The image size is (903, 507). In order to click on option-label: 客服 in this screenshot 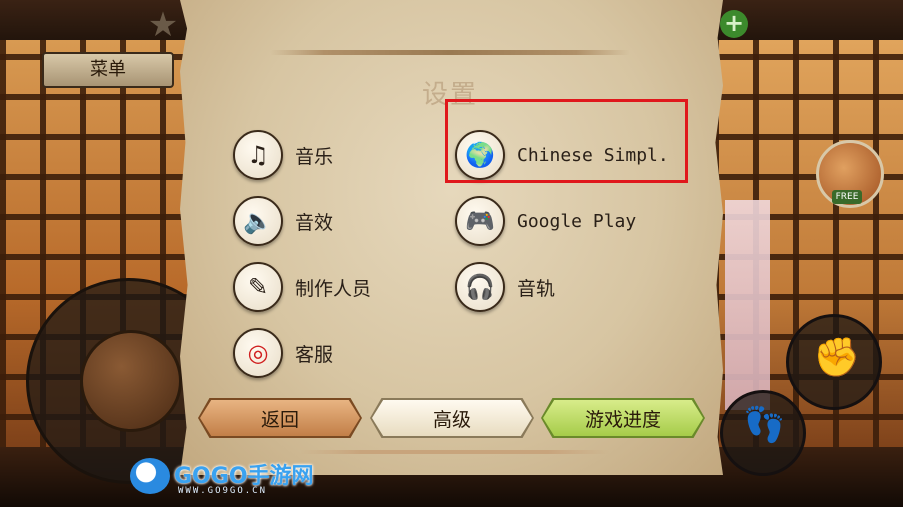, I will do `click(314, 354)`.